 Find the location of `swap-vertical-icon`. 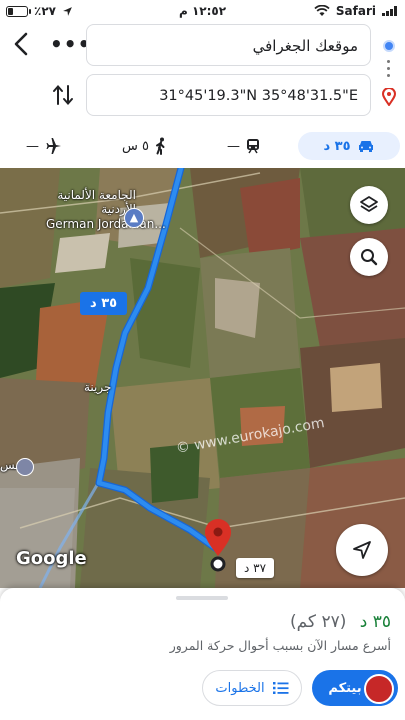

swap-vertical-icon is located at coordinates (63, 95).